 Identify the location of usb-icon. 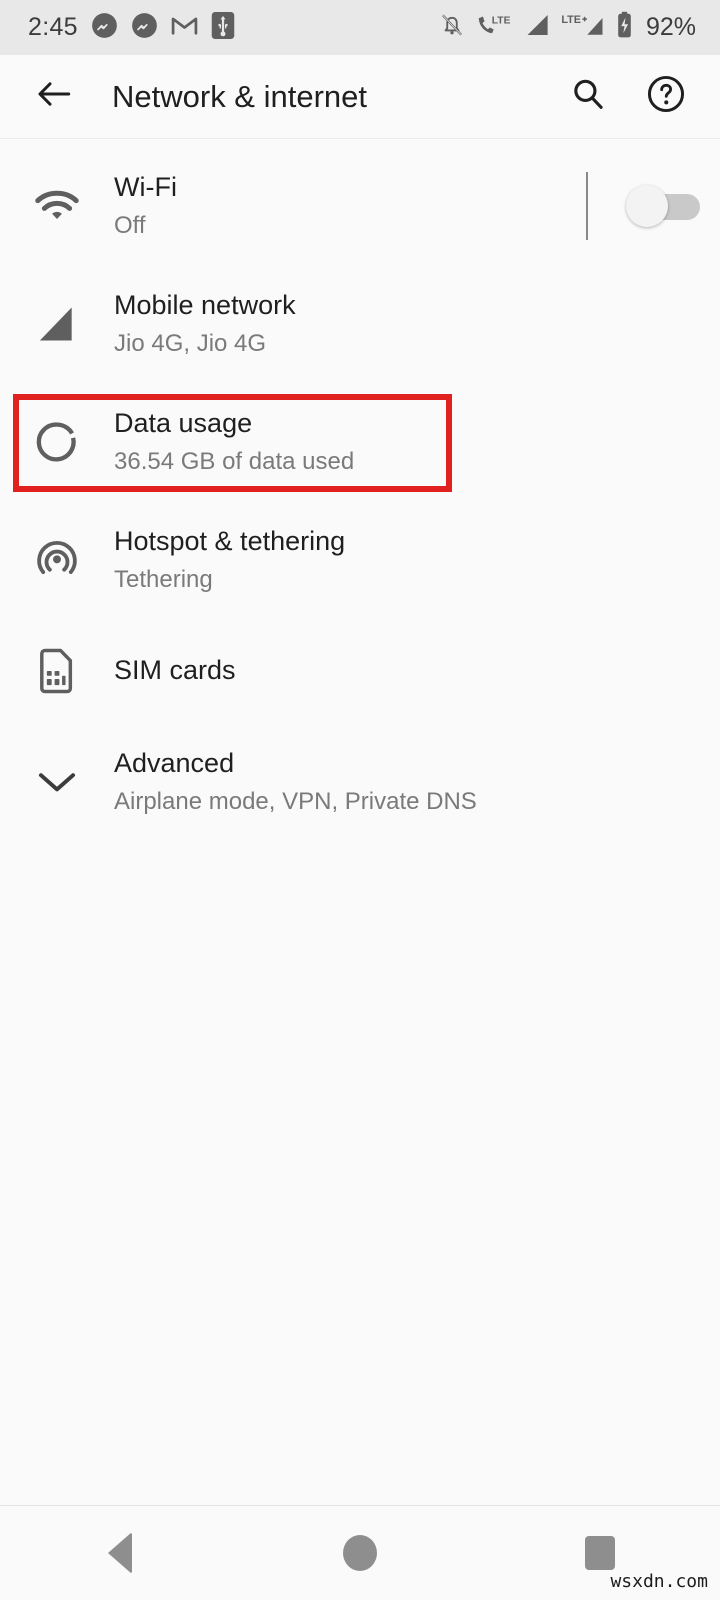
(223, 27).